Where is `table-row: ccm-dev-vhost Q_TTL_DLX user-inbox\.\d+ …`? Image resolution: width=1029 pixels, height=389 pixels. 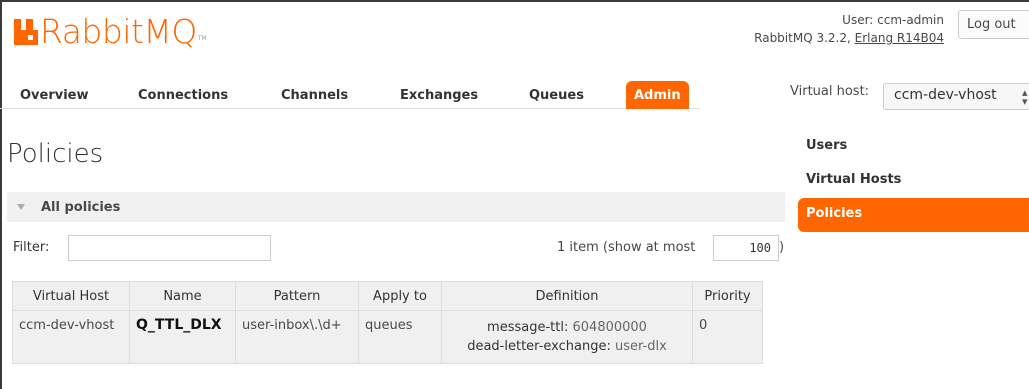 table-row: ccm-dev-vhost Q_TTL_DLX user-inbox\.\d+ … is located at coordinates (387, 337).